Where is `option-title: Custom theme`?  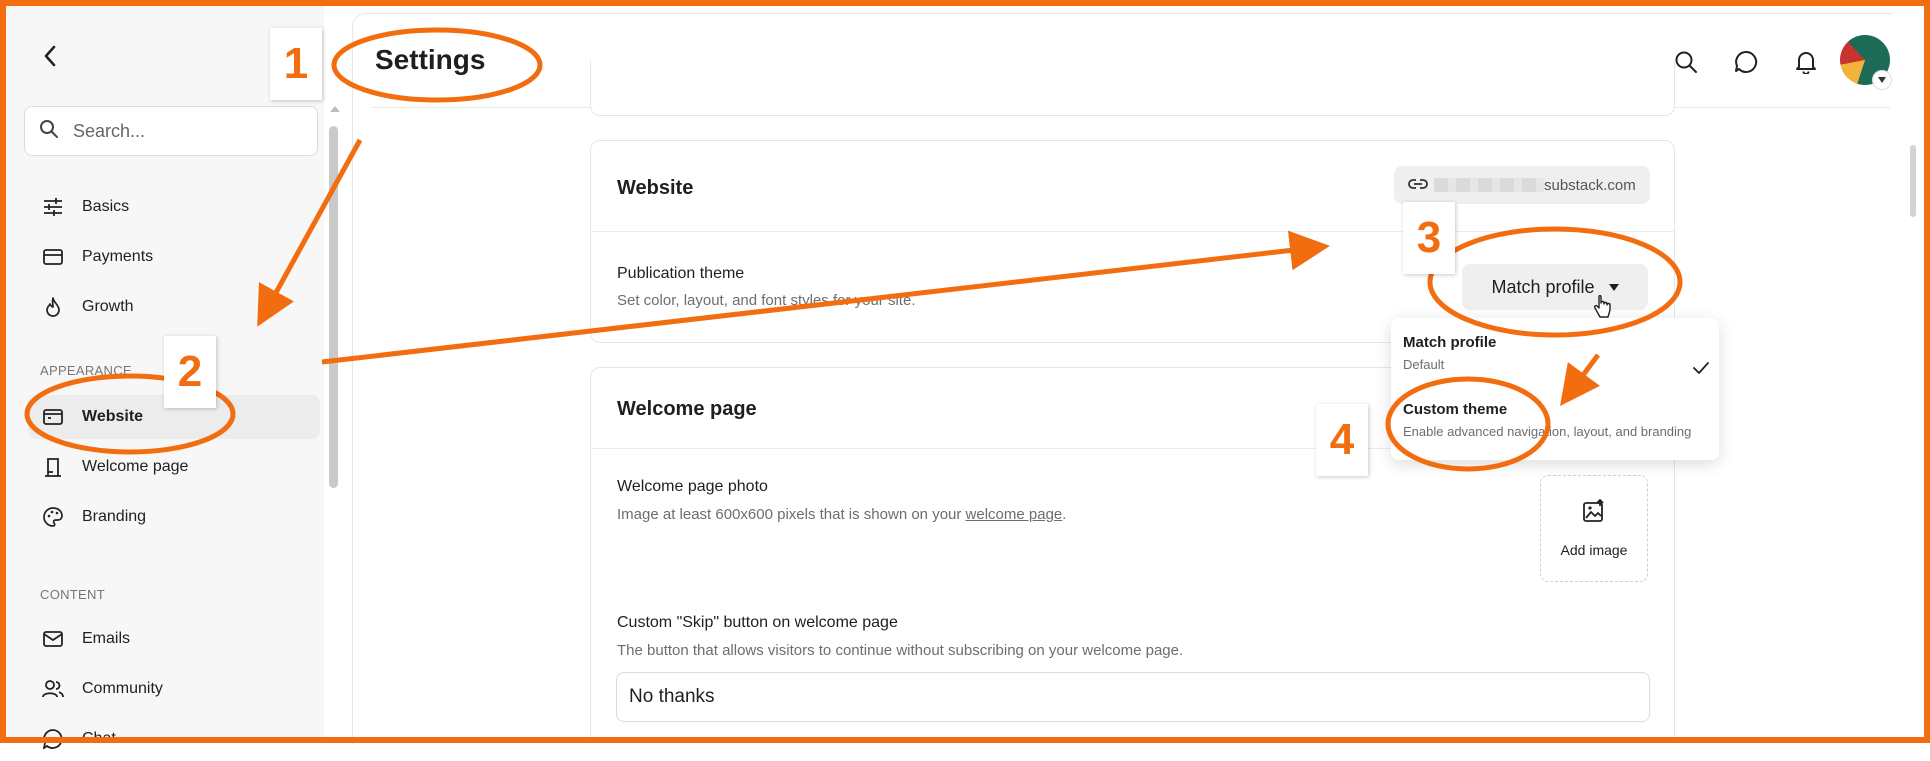
option-title: Custom theme is located at coordinates (1455, 409).